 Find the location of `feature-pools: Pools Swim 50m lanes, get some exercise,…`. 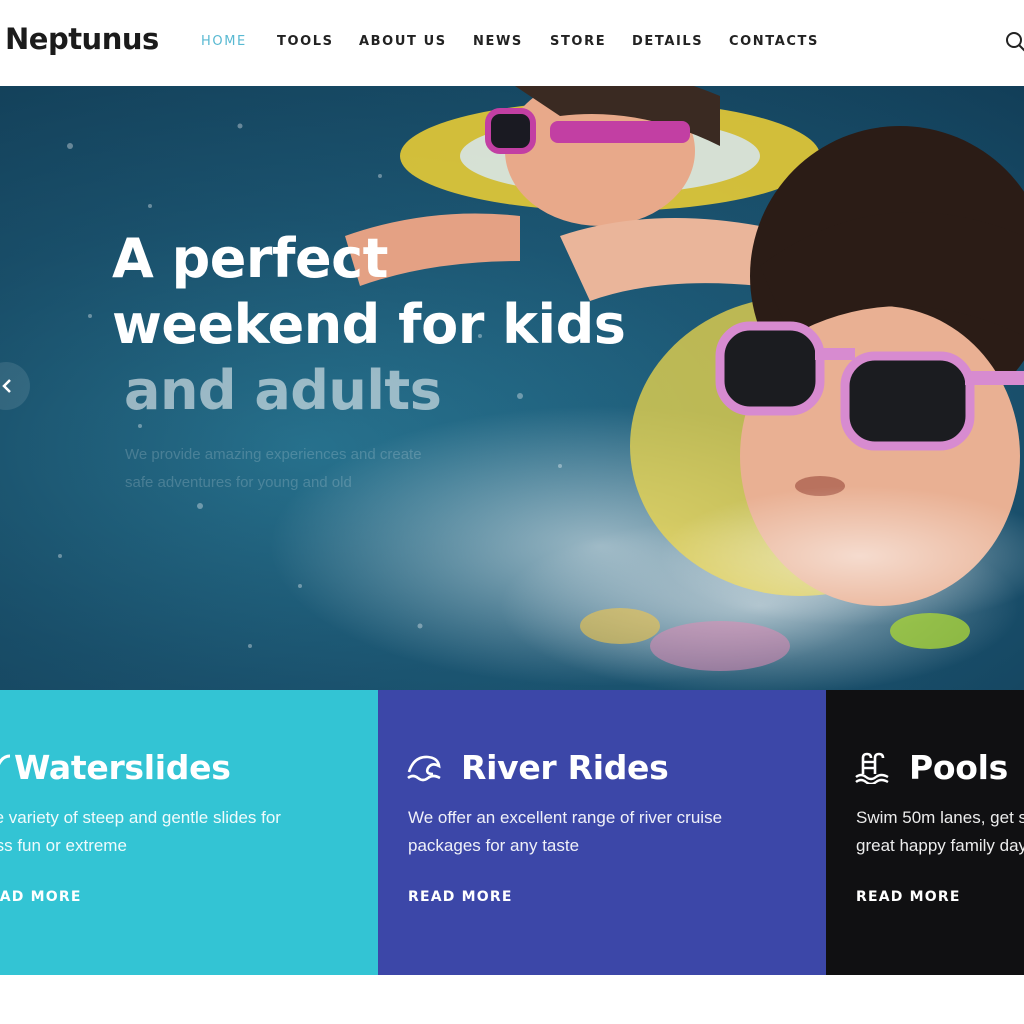

feature-pools: Pools Swim 50m lanes, get some exercise,… is located at coordinates (925, 832).